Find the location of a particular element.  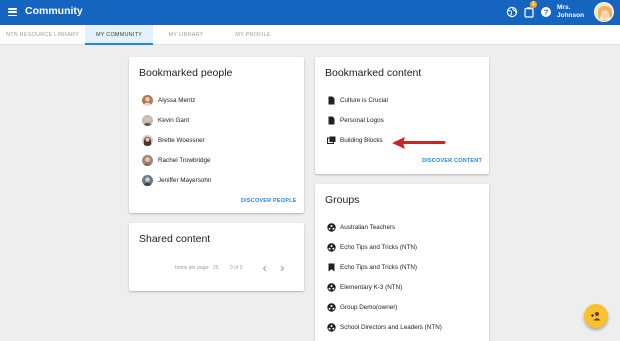

person-item: Kevin Gant is located at coordinates (165, 120).